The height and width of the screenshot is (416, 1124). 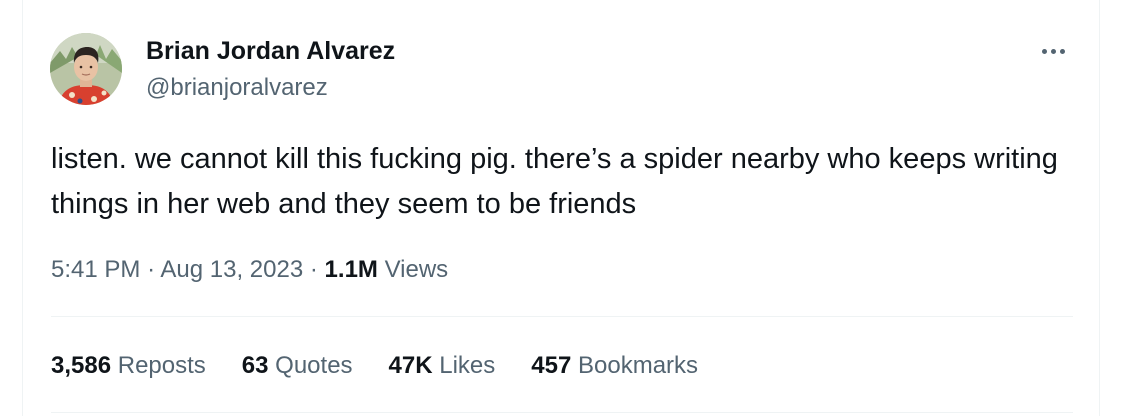 I want to click on bookmarks-stat: 457 Bookmarks, so click(x=614, y=366).